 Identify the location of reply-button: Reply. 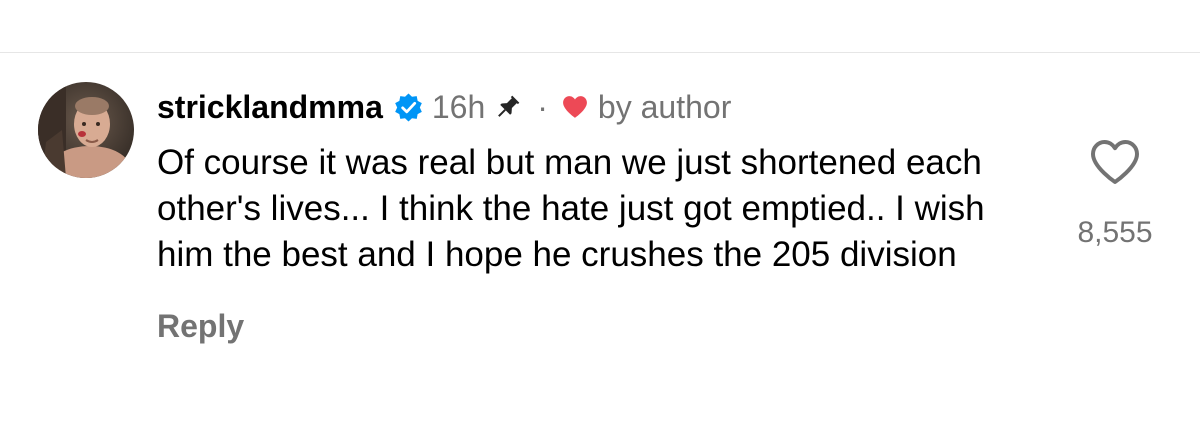
(597, 326).